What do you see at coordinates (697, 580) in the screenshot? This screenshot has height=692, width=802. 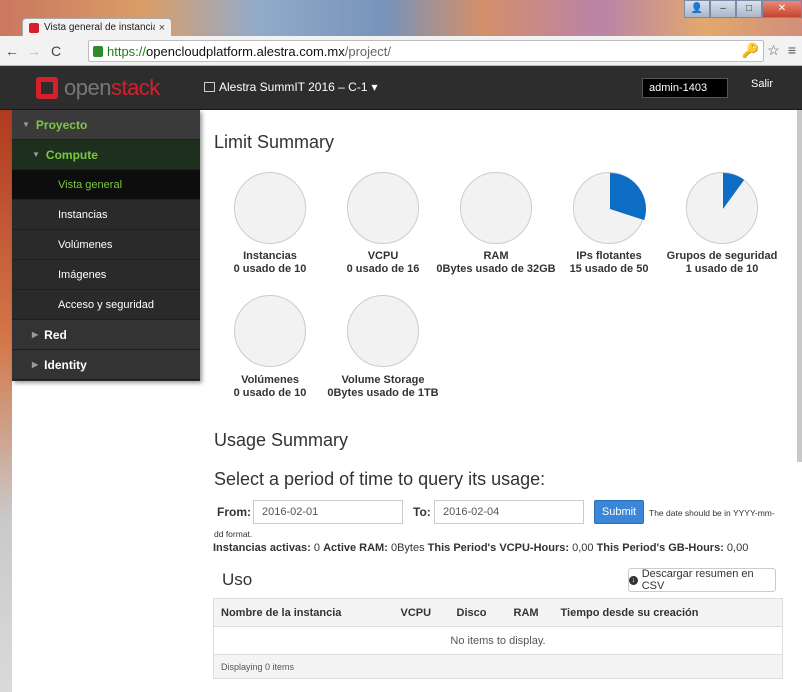 I see `download-csv-label: Descargar resumen en CSV` at bounding box center [697, 580].